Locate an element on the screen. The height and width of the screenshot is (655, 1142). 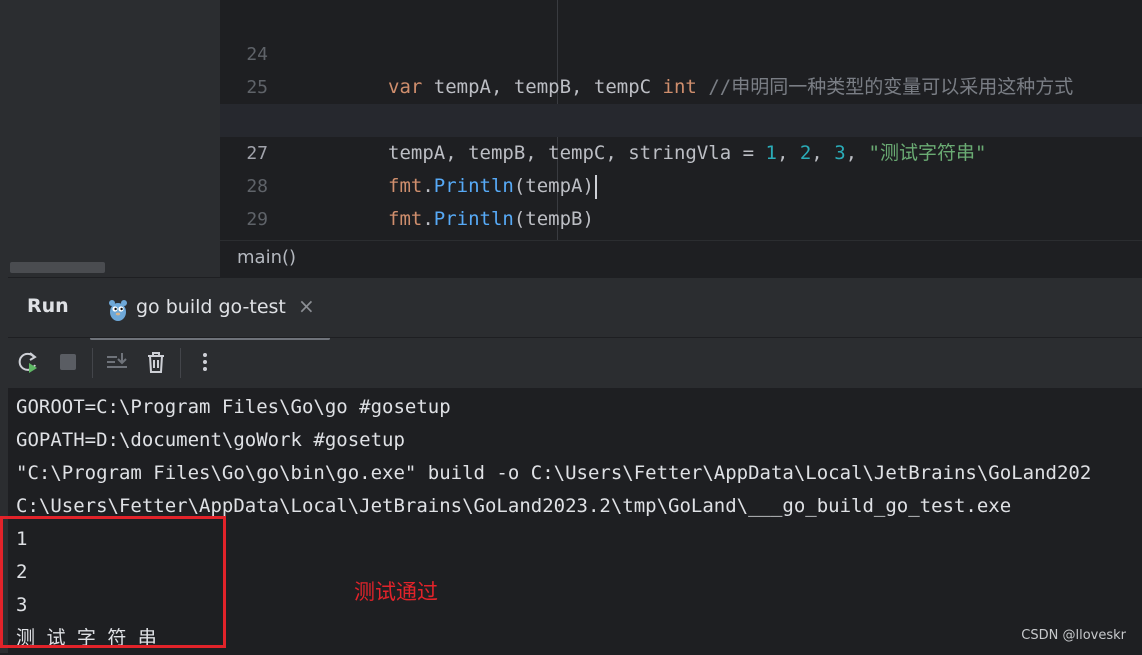
console-line: GOROOT=C:\Program Files\Go\go #gosetup is located at coordinates (233, 407).